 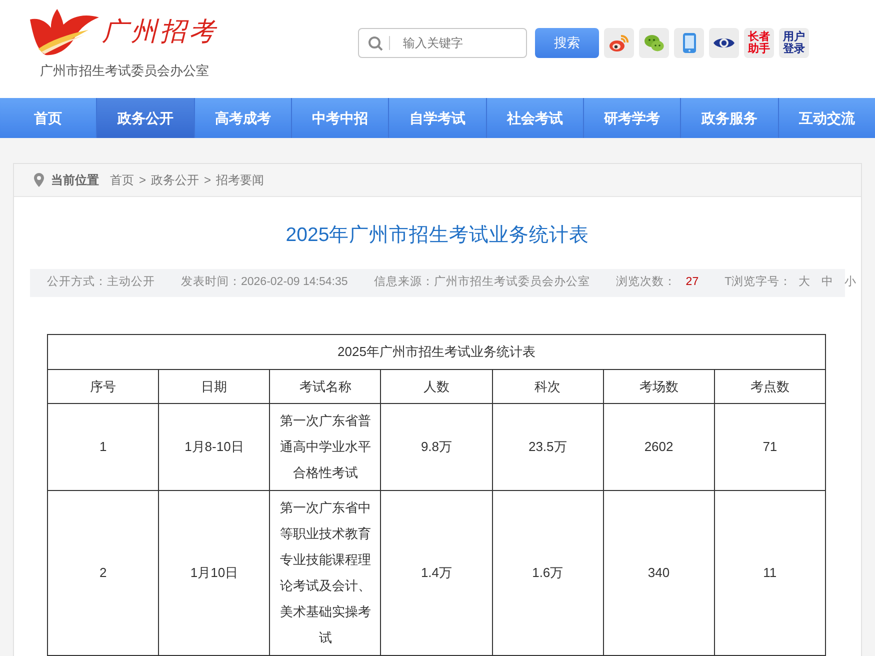 What do you see at coordinates (375, 43) in the screenshot?
I see `search-icon` at bounding box center [375, 43].